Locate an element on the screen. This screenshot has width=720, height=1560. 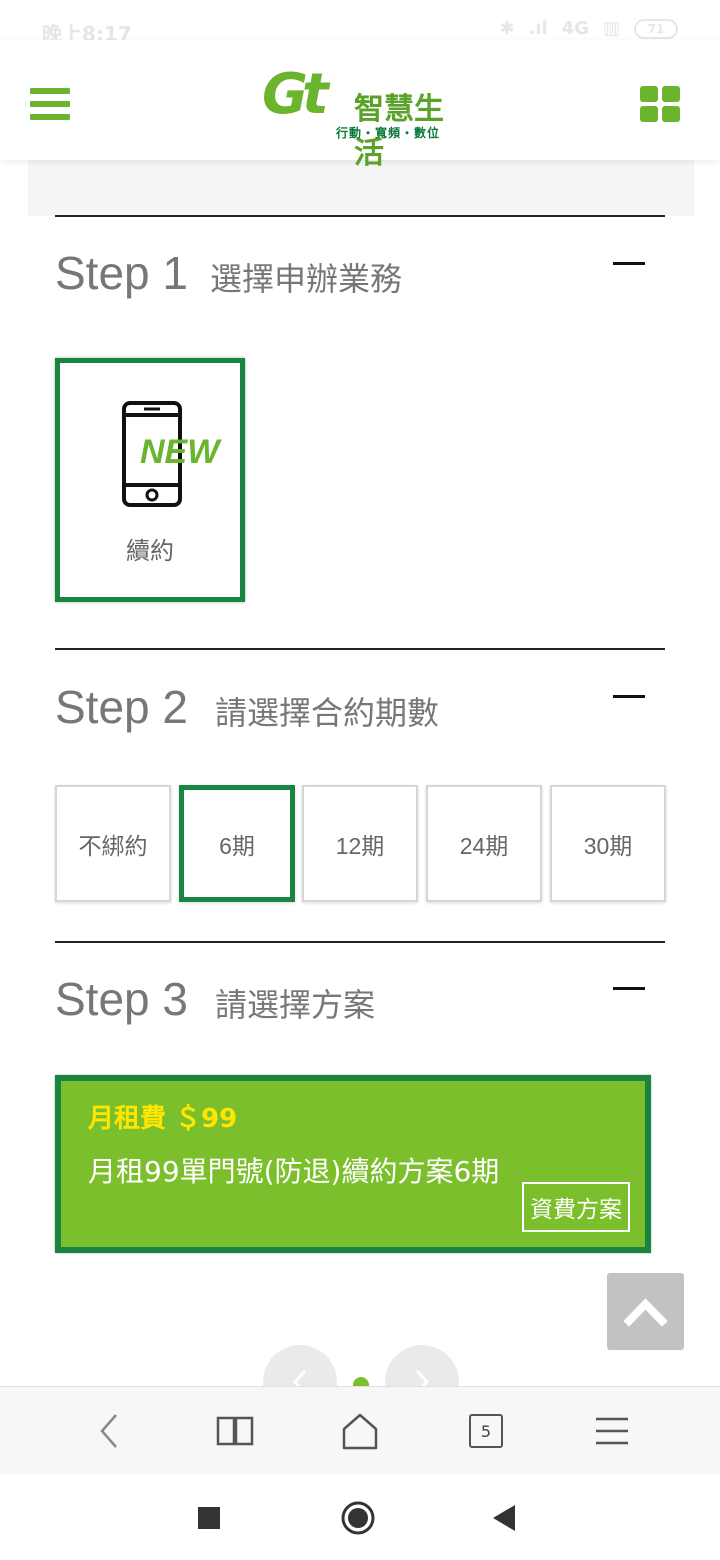
signal-icon: .ıl is located at coordinates (538, 28).